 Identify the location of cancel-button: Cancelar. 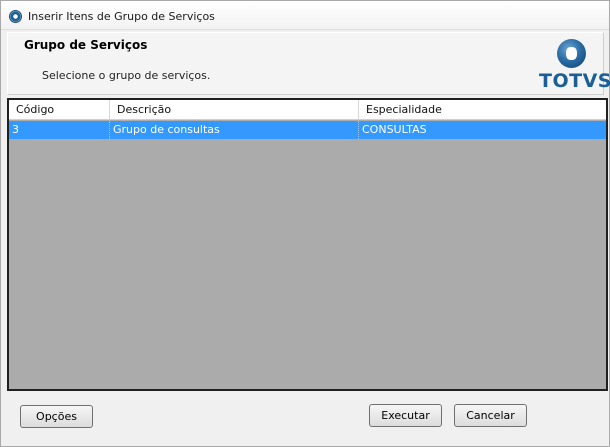
(490, 415).